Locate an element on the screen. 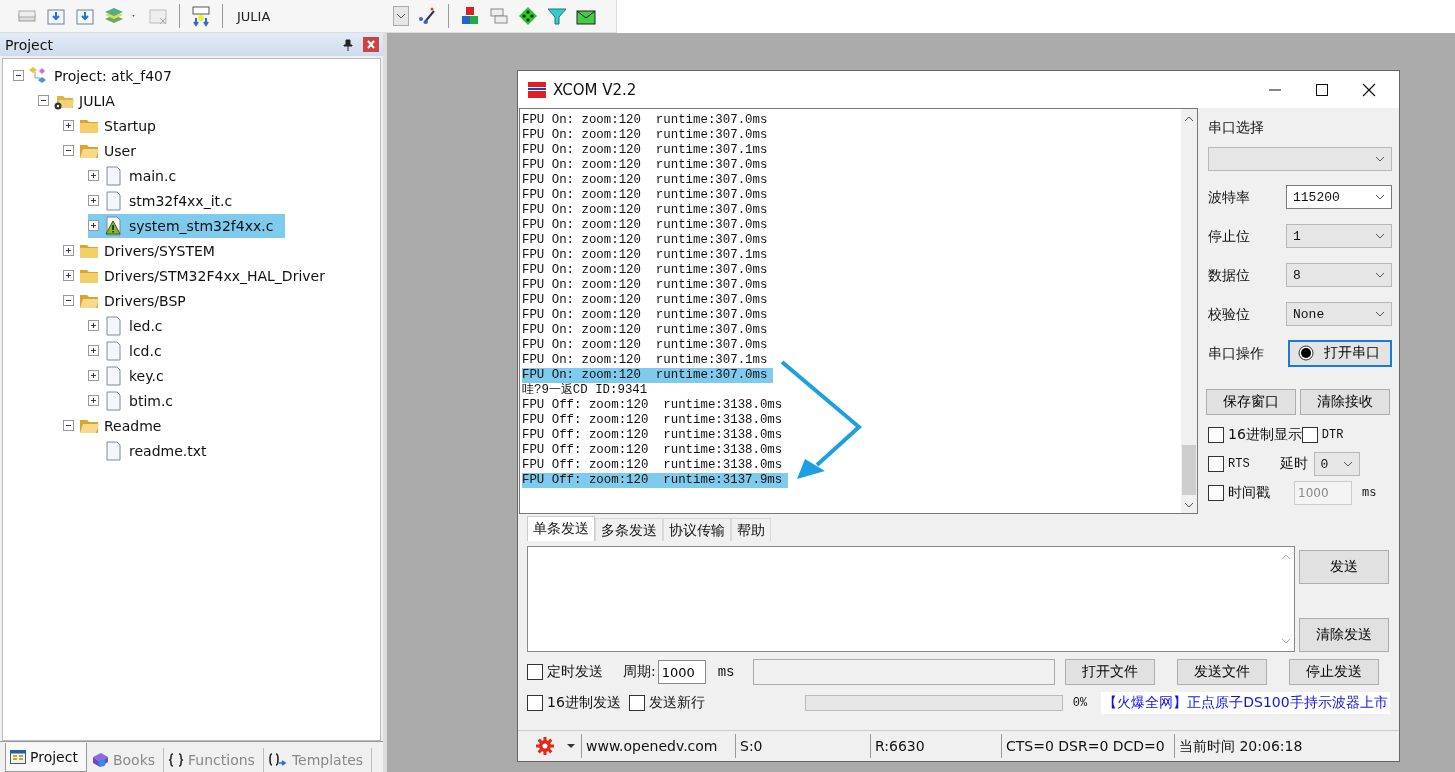 The height and width of the screenshot is (772, 1455). send-button: 清除发送 is located at coordinates (1344, 635).